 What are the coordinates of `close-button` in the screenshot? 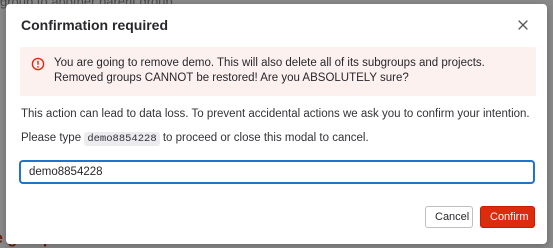 It's located at (523, 25).